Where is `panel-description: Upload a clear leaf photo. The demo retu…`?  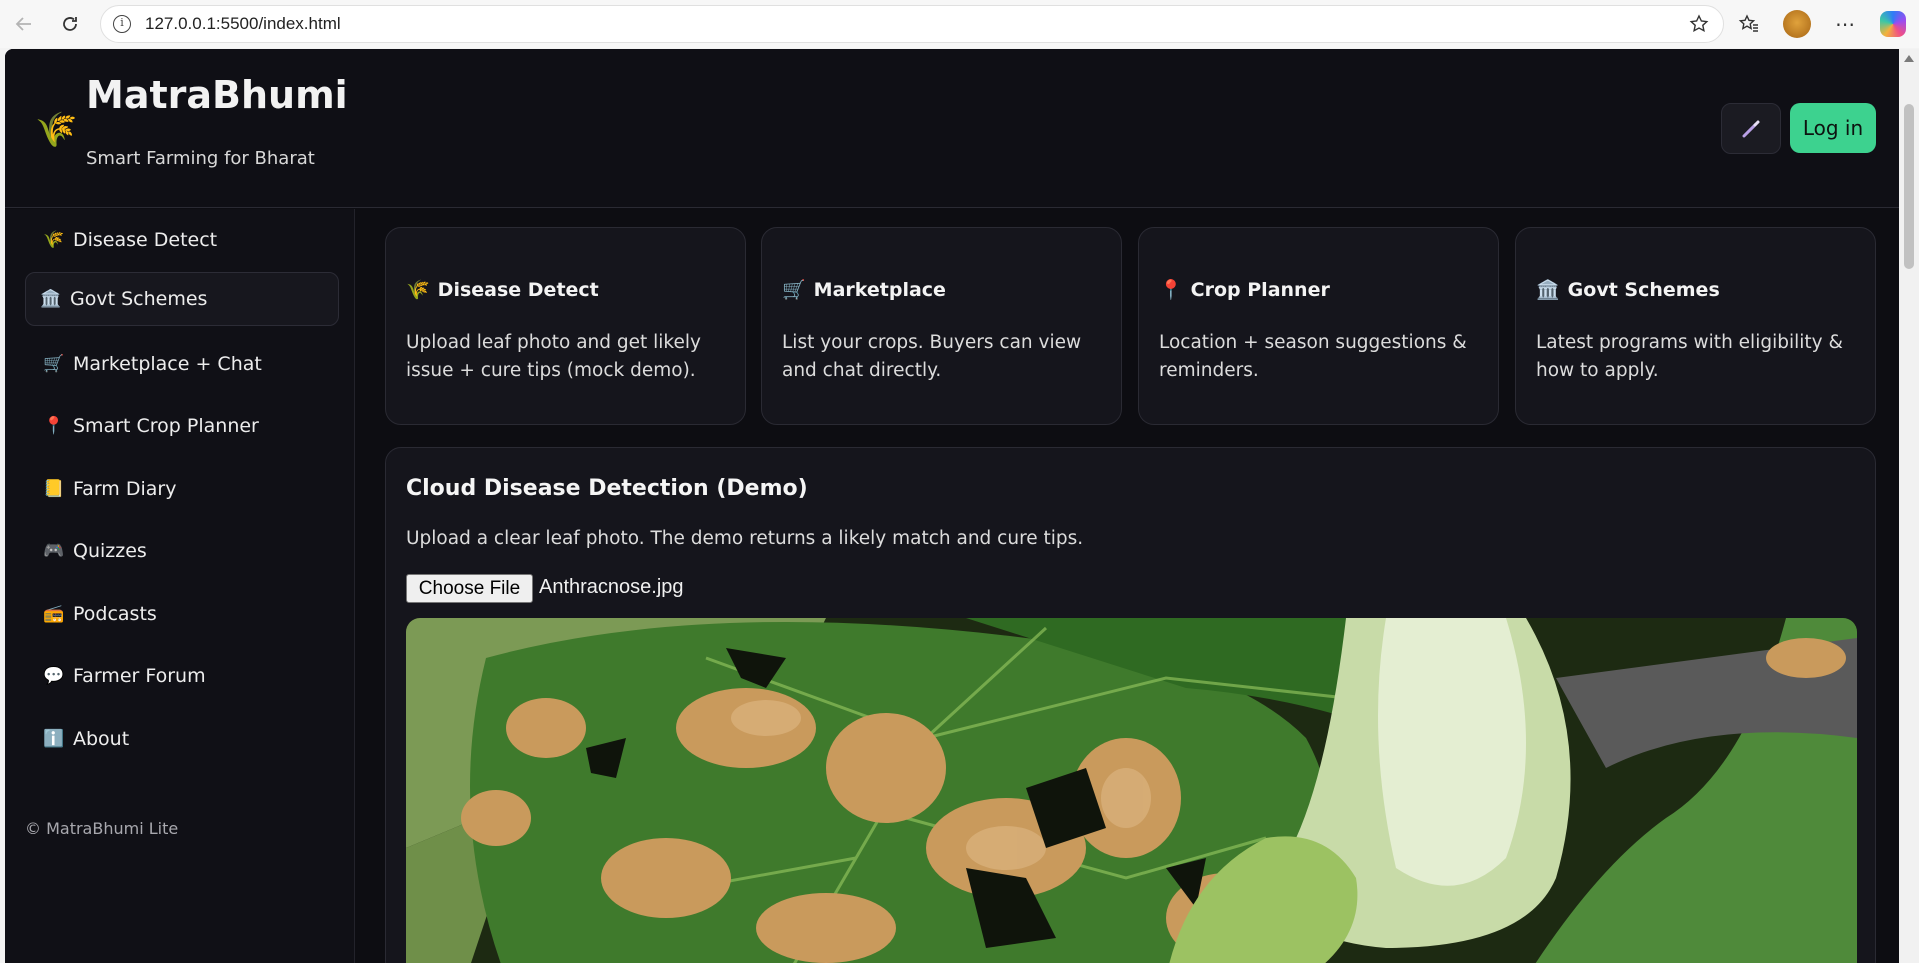
panel-description: Upload a clear leaf photo. The demo retu… is located at coordinates (745, 538).